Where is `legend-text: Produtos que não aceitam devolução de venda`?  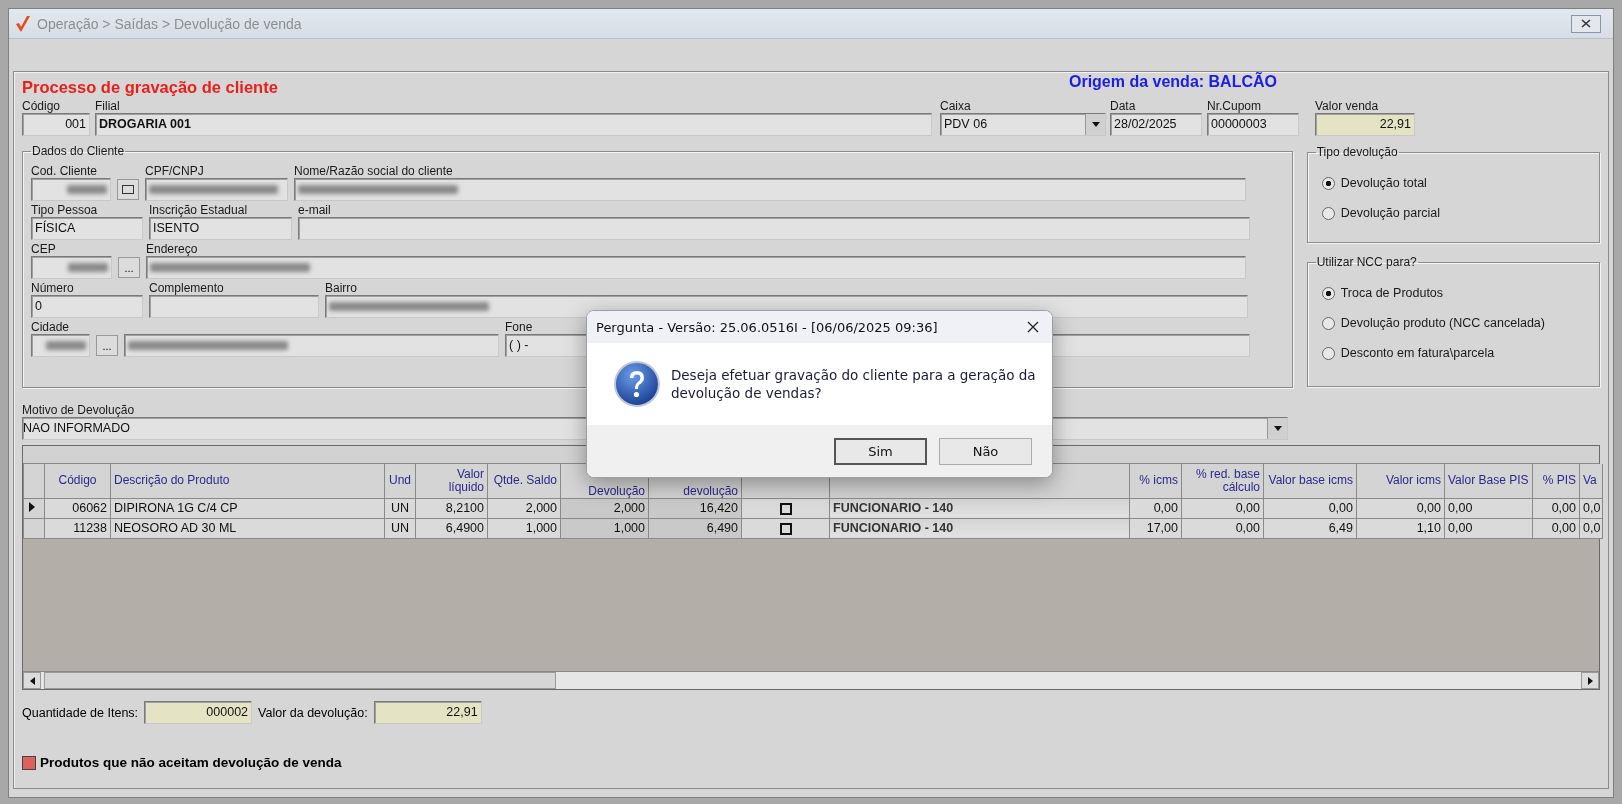
legend-text: Produtos que não aceitam devolução de venda is located at coordinates (191, 762).